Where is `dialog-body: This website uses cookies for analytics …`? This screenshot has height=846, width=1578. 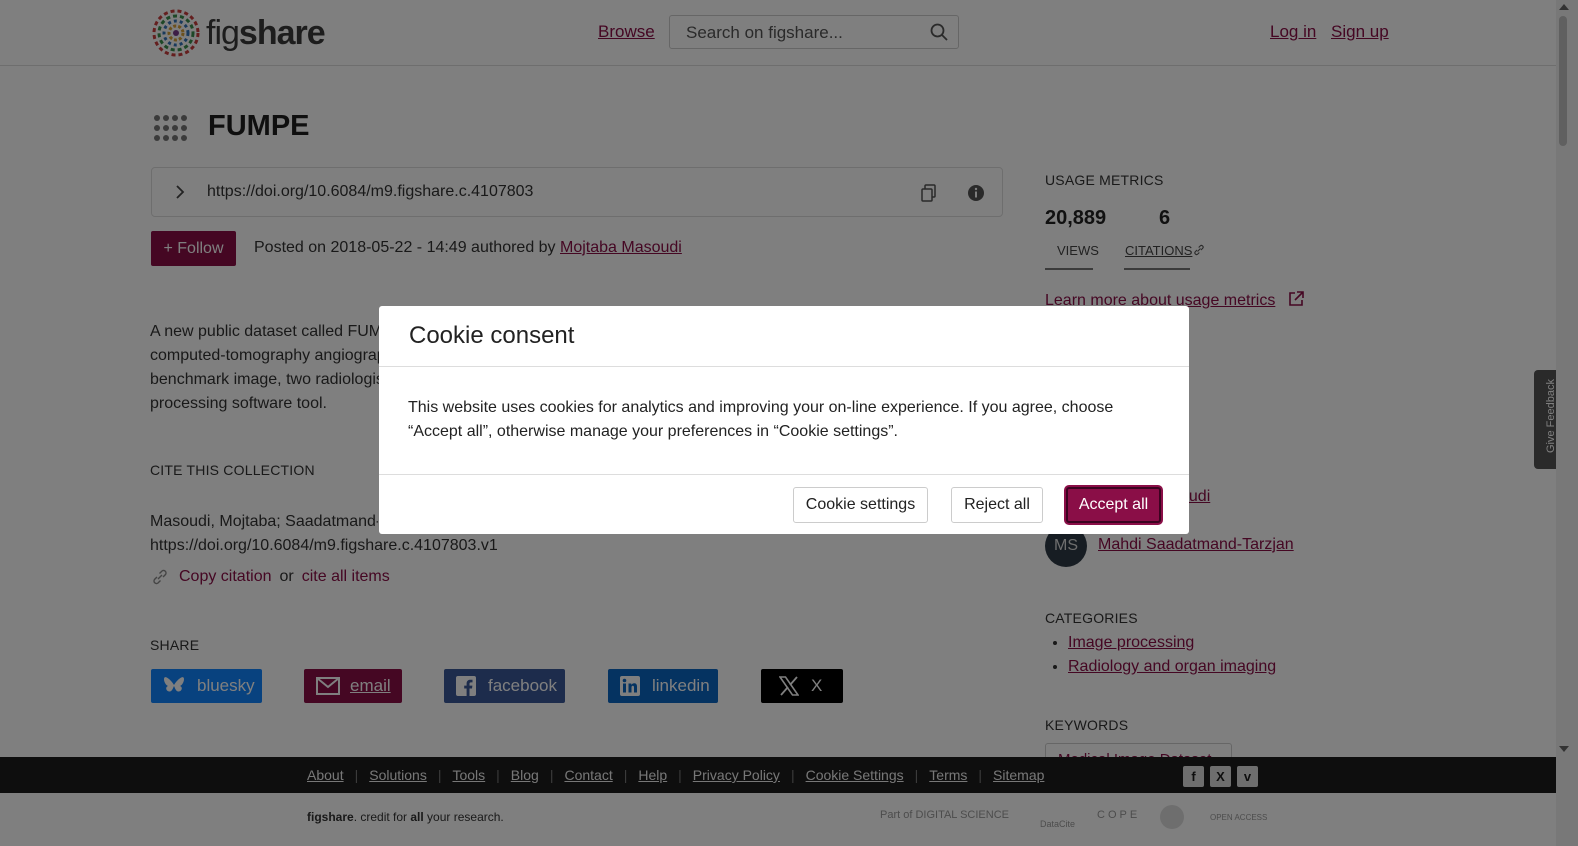
dialog-body: This website uses cookies for analytics … is located at coordinates (761, 419).